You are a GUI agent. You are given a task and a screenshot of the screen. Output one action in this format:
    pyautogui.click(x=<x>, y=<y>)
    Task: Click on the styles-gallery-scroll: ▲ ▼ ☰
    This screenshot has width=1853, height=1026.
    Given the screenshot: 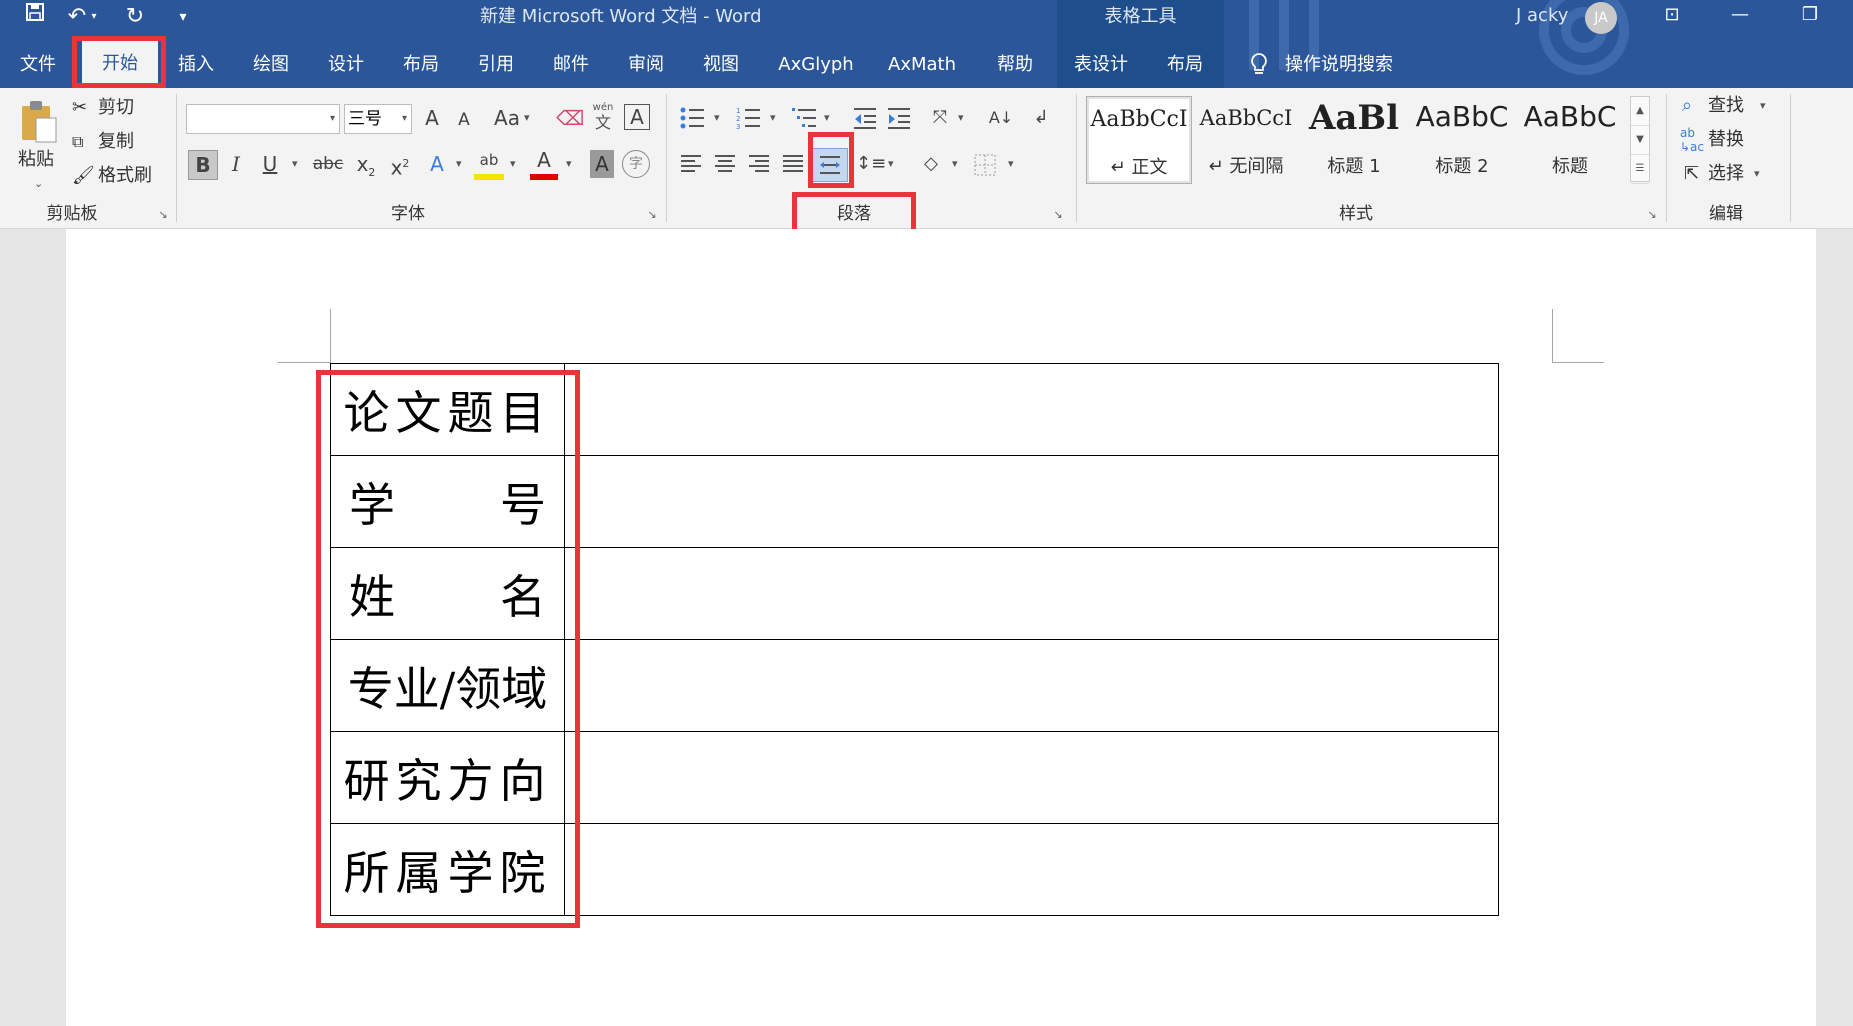 What is the action you would take?
    pyautogui.click(x=1640, y=140)
    